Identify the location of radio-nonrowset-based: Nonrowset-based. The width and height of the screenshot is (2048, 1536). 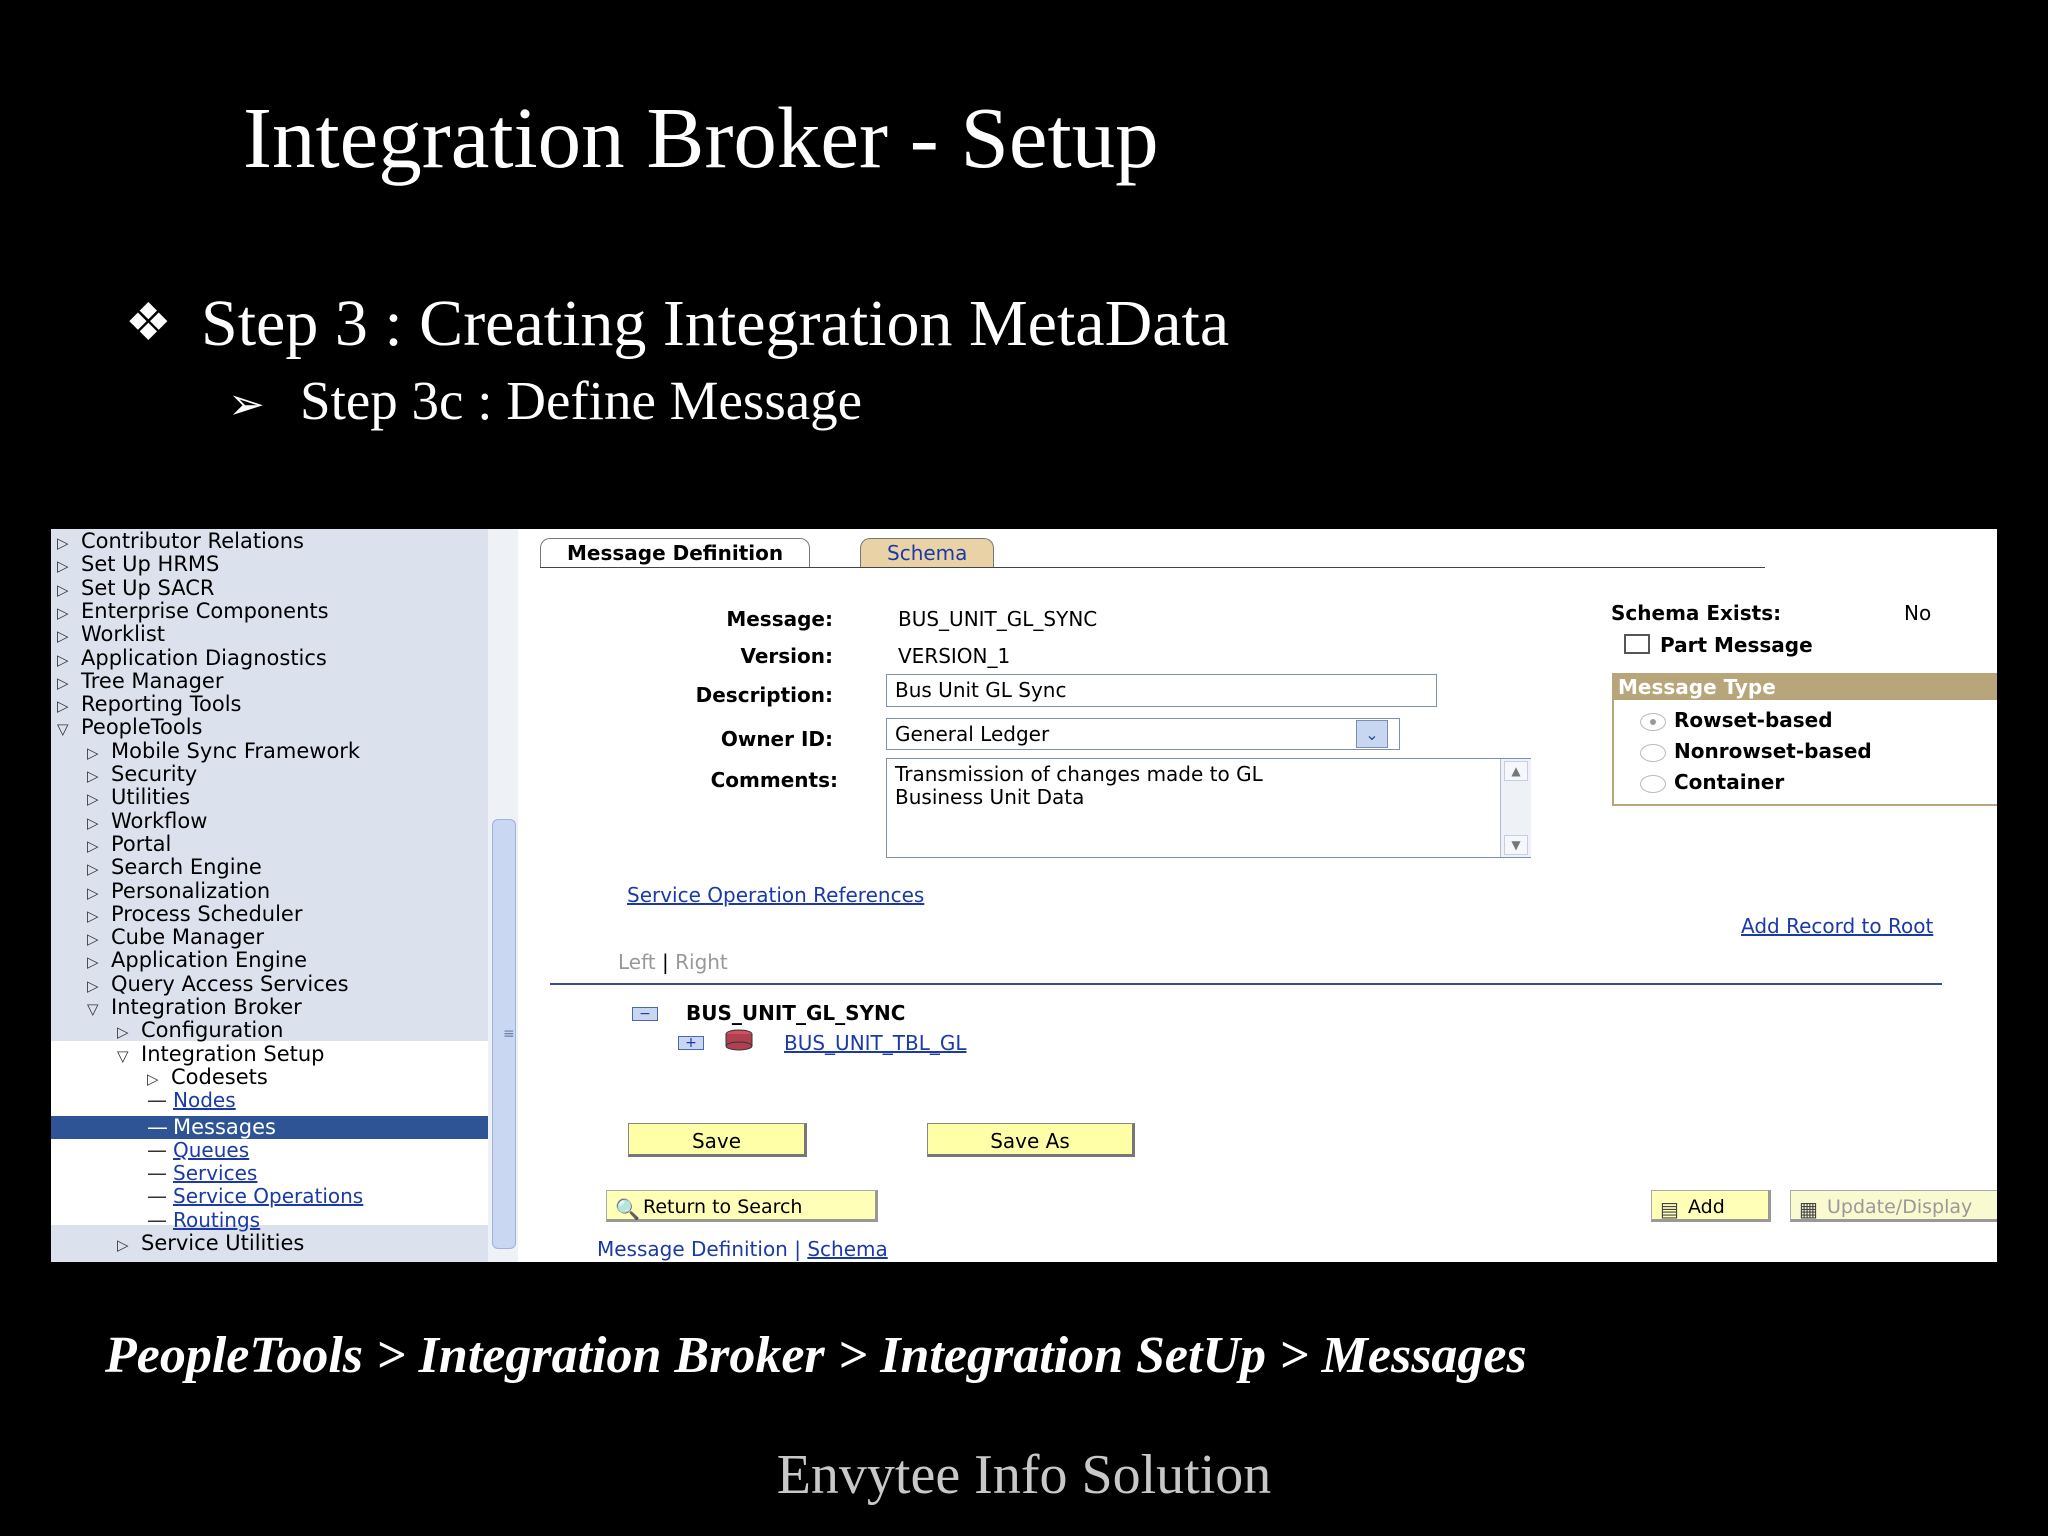
(1756, 751).